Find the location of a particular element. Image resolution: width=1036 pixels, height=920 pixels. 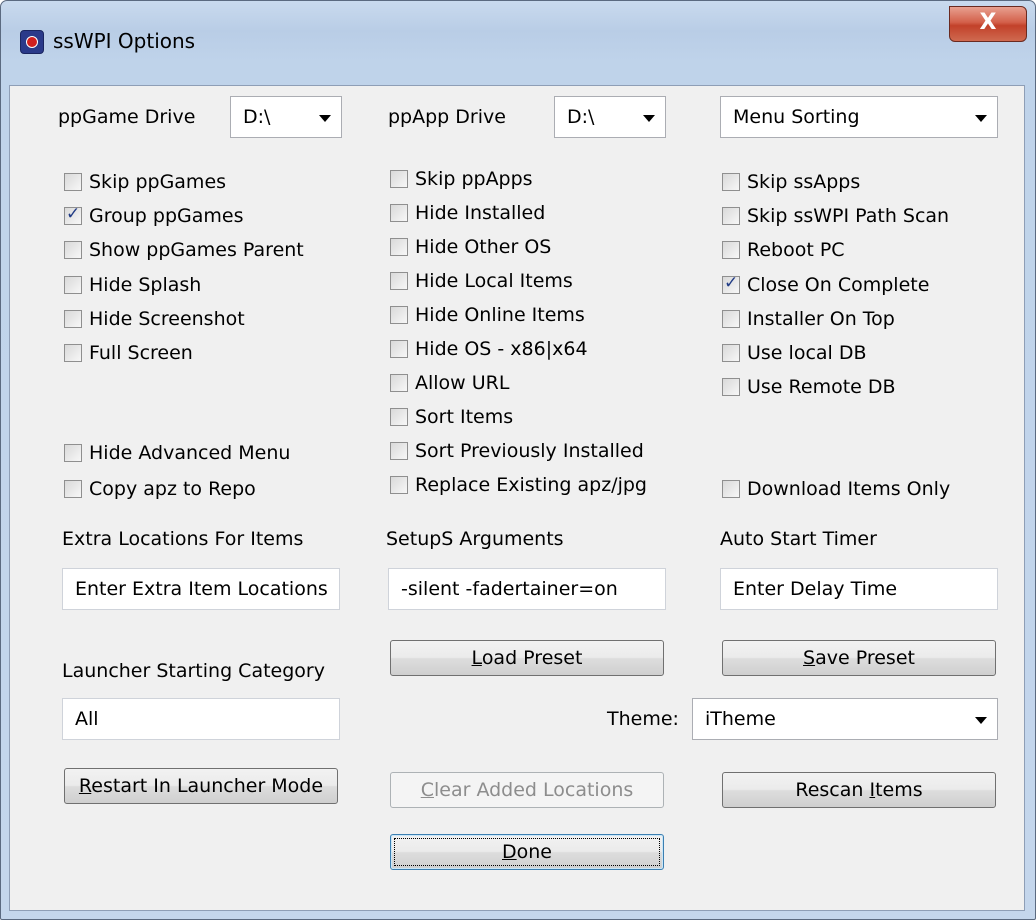

checkbox-label: Skip ssWPI Path Scan is located at coordinates (848, 216).